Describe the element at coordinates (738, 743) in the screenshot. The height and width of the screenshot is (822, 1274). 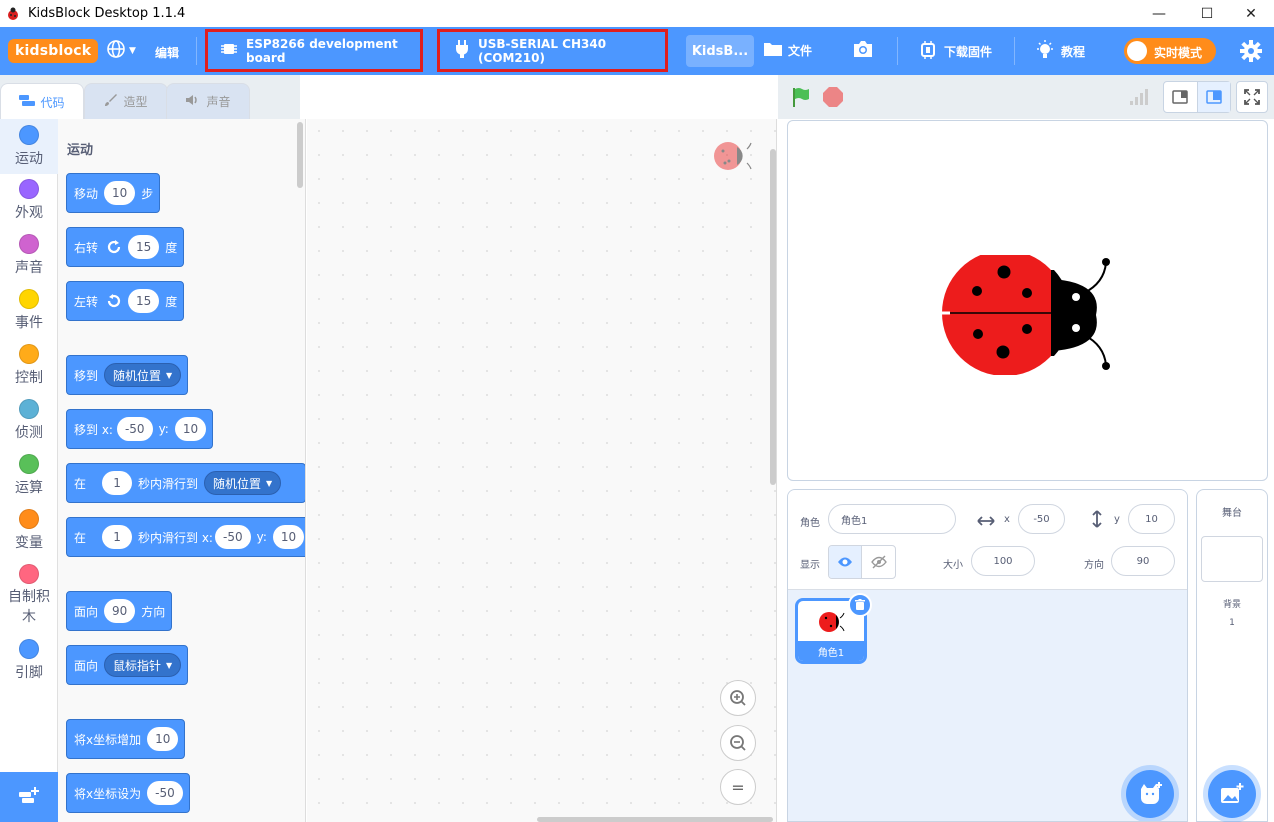
I see `zoom-out-button` at that location.